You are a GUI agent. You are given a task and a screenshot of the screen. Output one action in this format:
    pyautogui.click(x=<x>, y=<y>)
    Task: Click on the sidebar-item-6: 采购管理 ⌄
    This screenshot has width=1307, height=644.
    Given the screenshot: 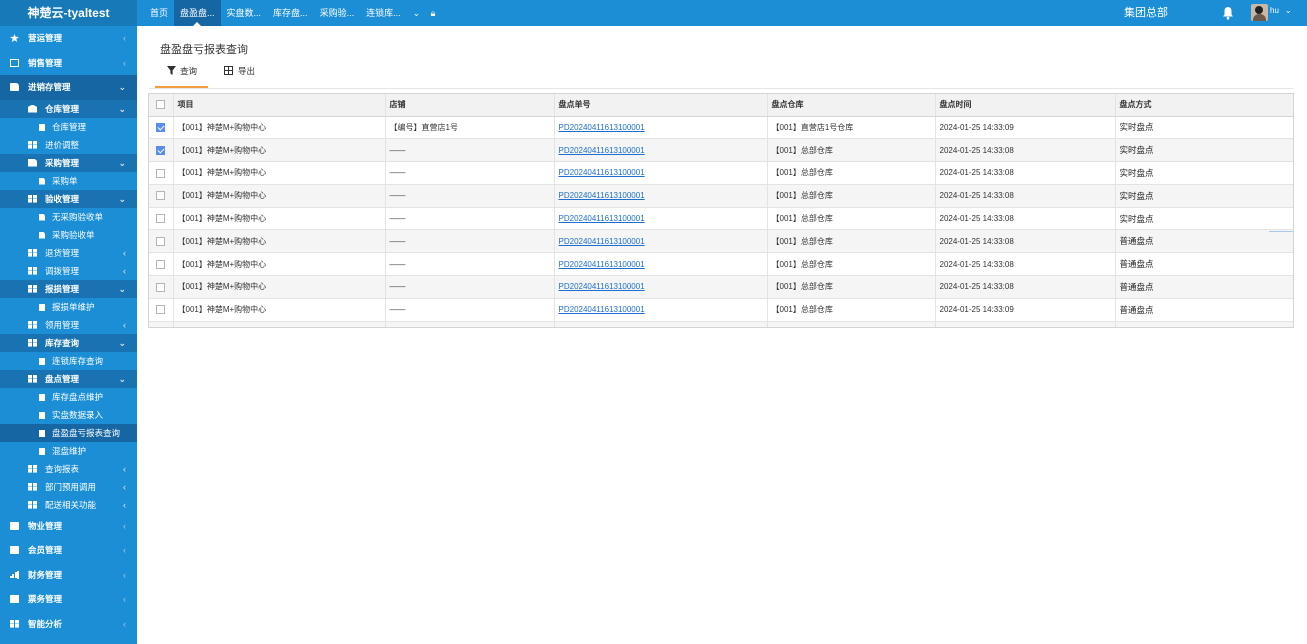 What is the action you would take?
    pyautogui.click(x=68, y=162)
    